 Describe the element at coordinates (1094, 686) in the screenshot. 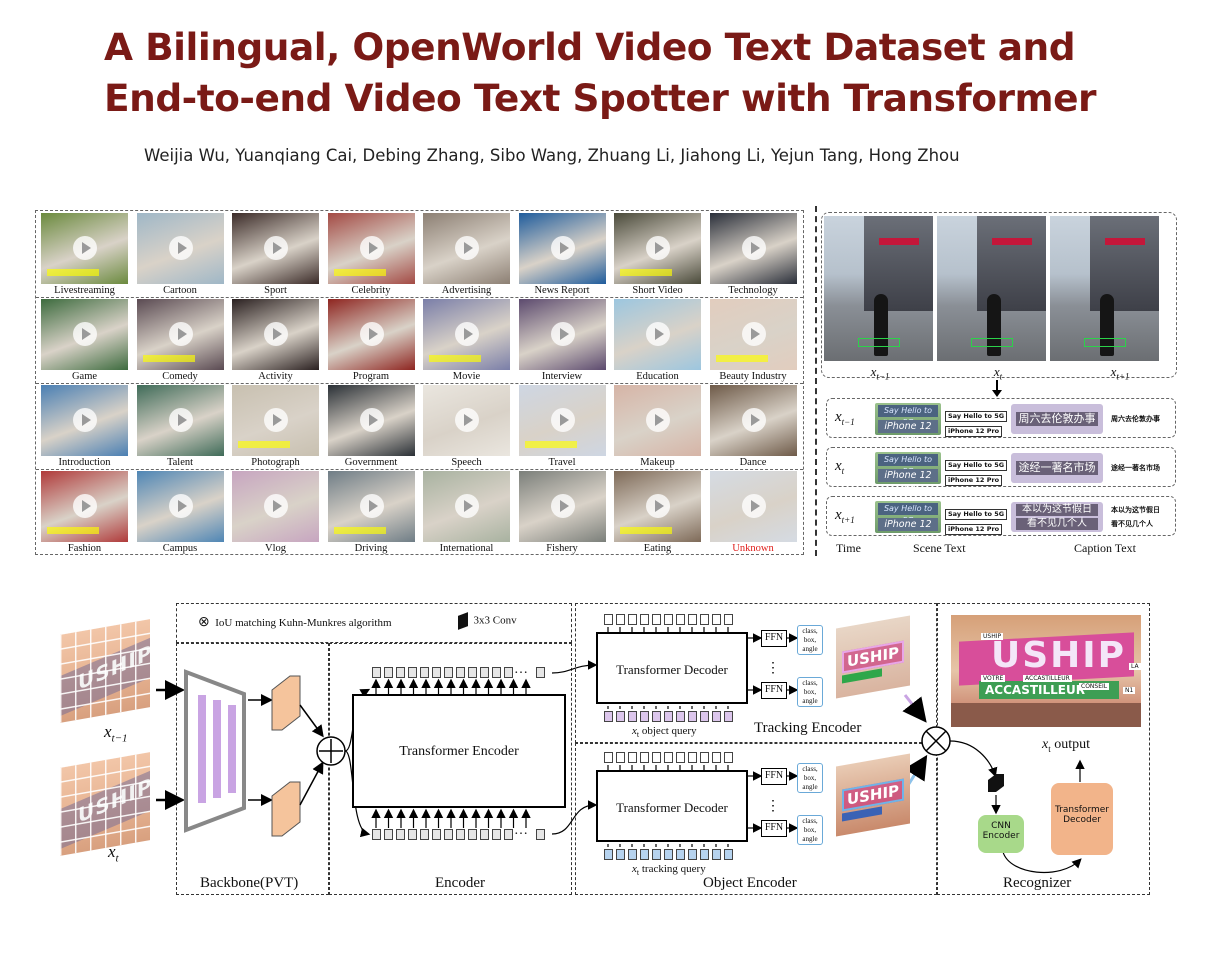

I see `tag-conseil: CONSEIL` at that location.